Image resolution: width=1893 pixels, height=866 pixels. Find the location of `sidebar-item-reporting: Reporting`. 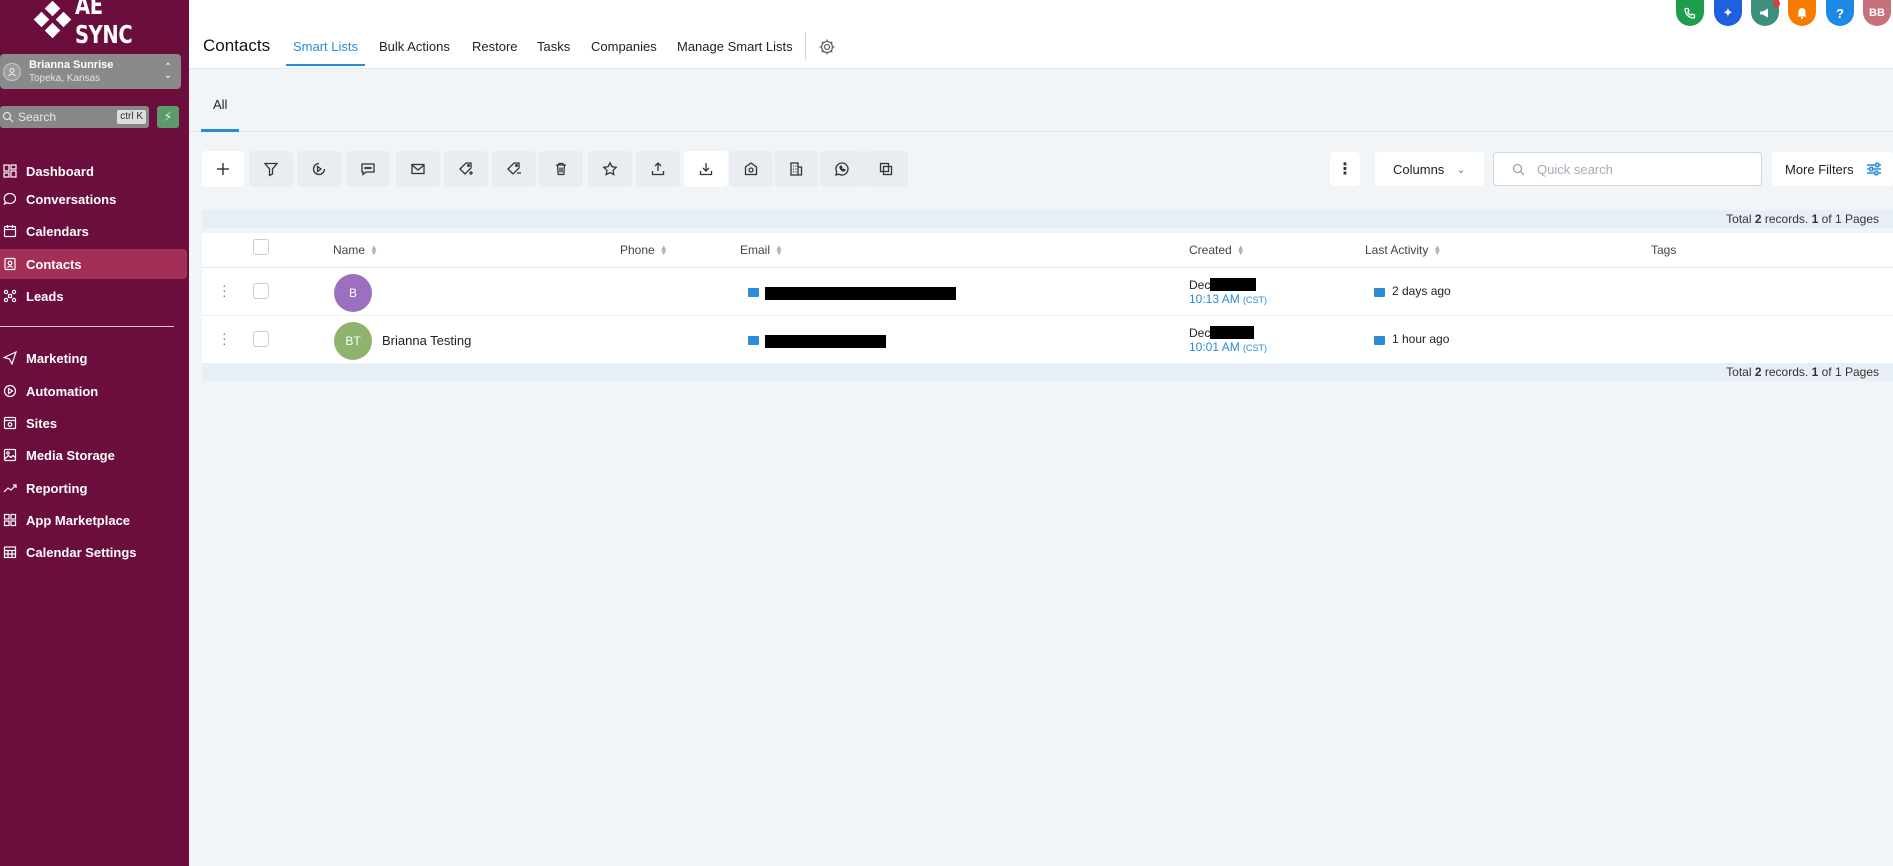

sidebar-item-reporting: Reporting is located at coordinates (94, 488).